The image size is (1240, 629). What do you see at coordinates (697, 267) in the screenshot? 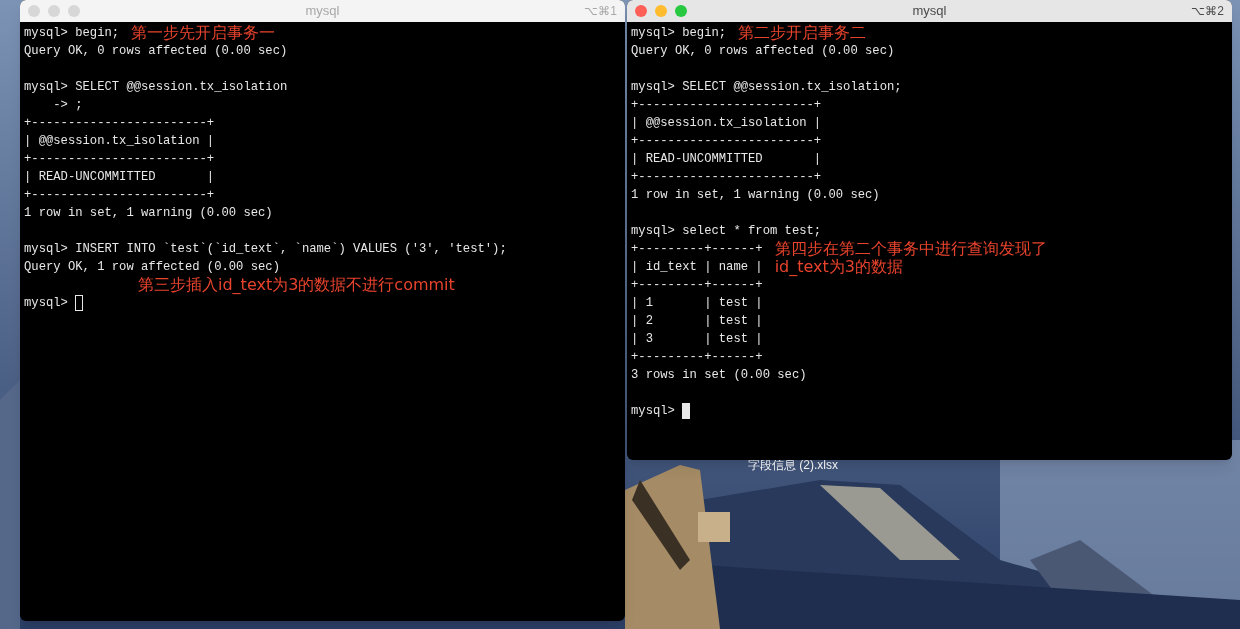
I see `terminal-line: | id_text | name |` at bounding box center [697, 267].